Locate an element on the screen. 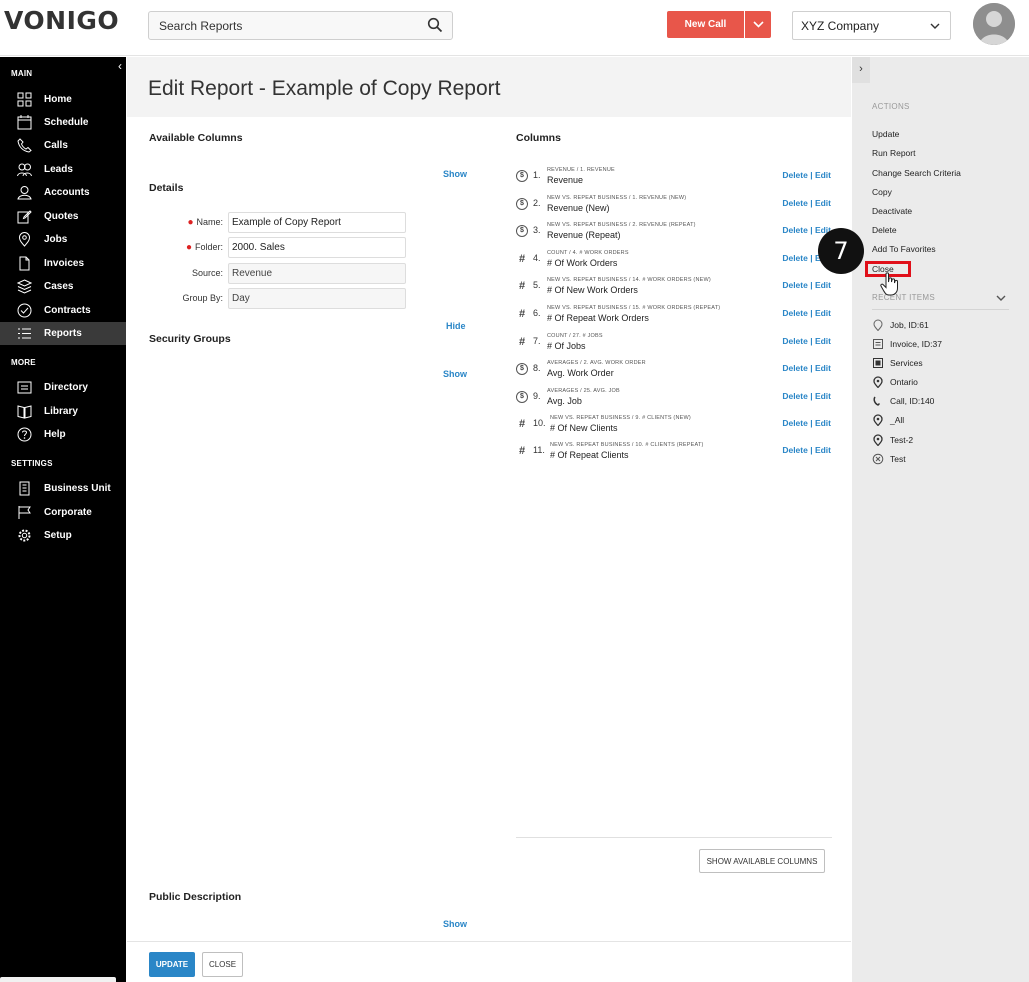 The image size is (1029, 982). company-select-value: XYZ Company is located at coordinates (840, 26).